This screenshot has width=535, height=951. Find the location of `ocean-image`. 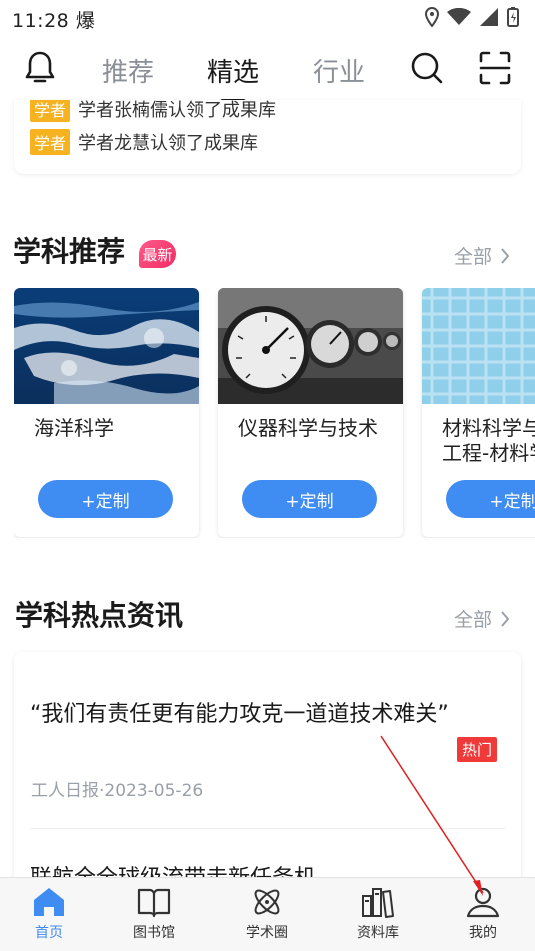

ocean-image is located at coordinates (106, 346).